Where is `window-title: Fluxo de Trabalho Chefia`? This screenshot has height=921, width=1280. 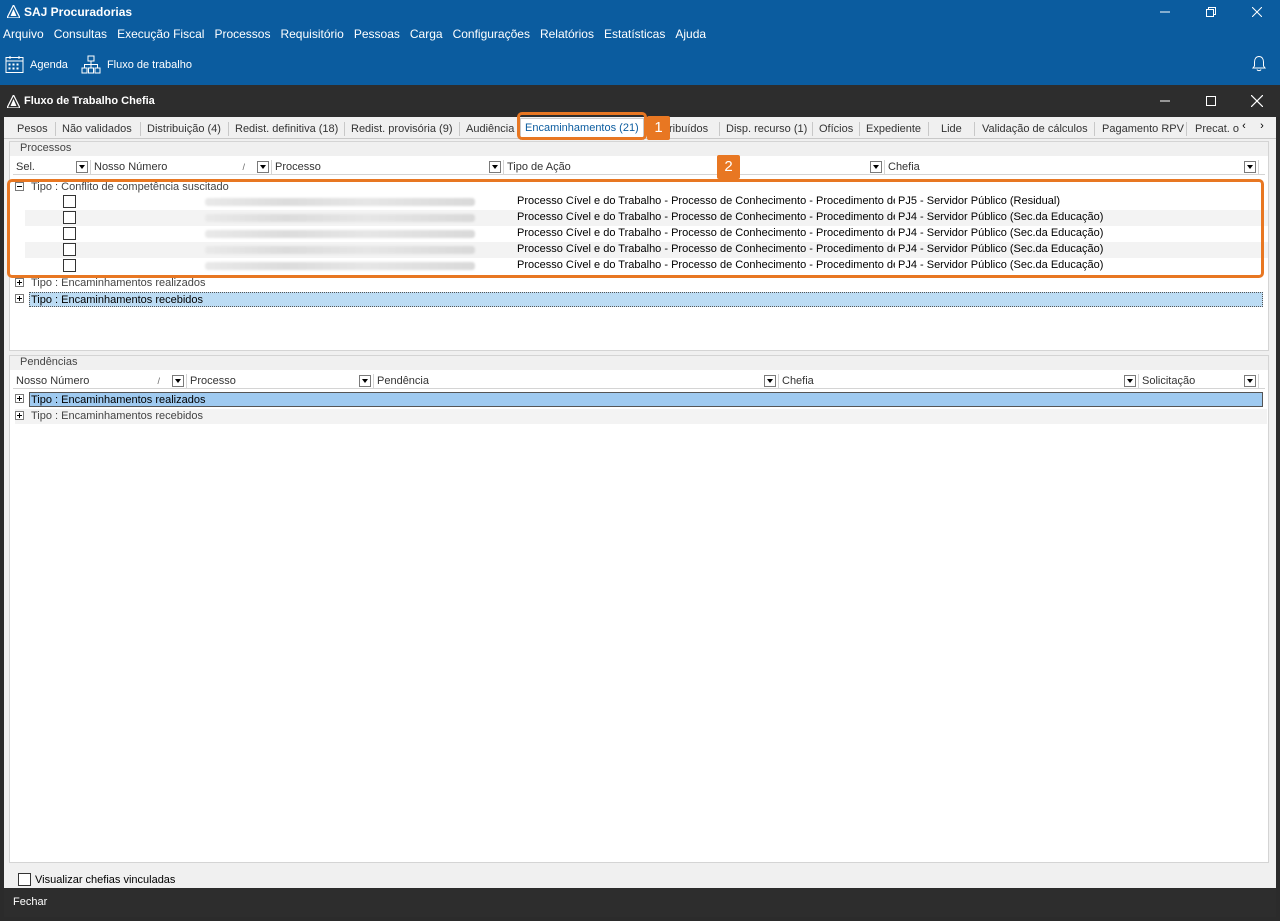 window-title: Fluxo de Trabalho Chefia is located at coordinates (89, 101).